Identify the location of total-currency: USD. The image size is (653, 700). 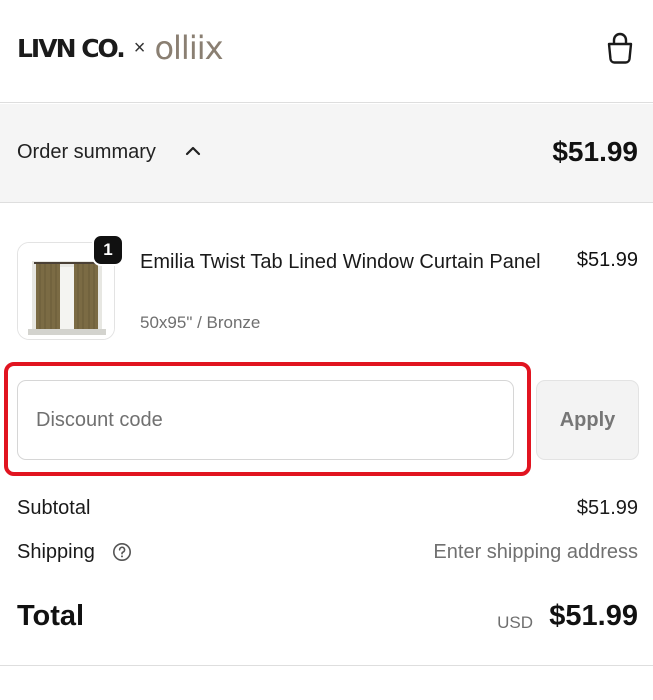
(515, 622).